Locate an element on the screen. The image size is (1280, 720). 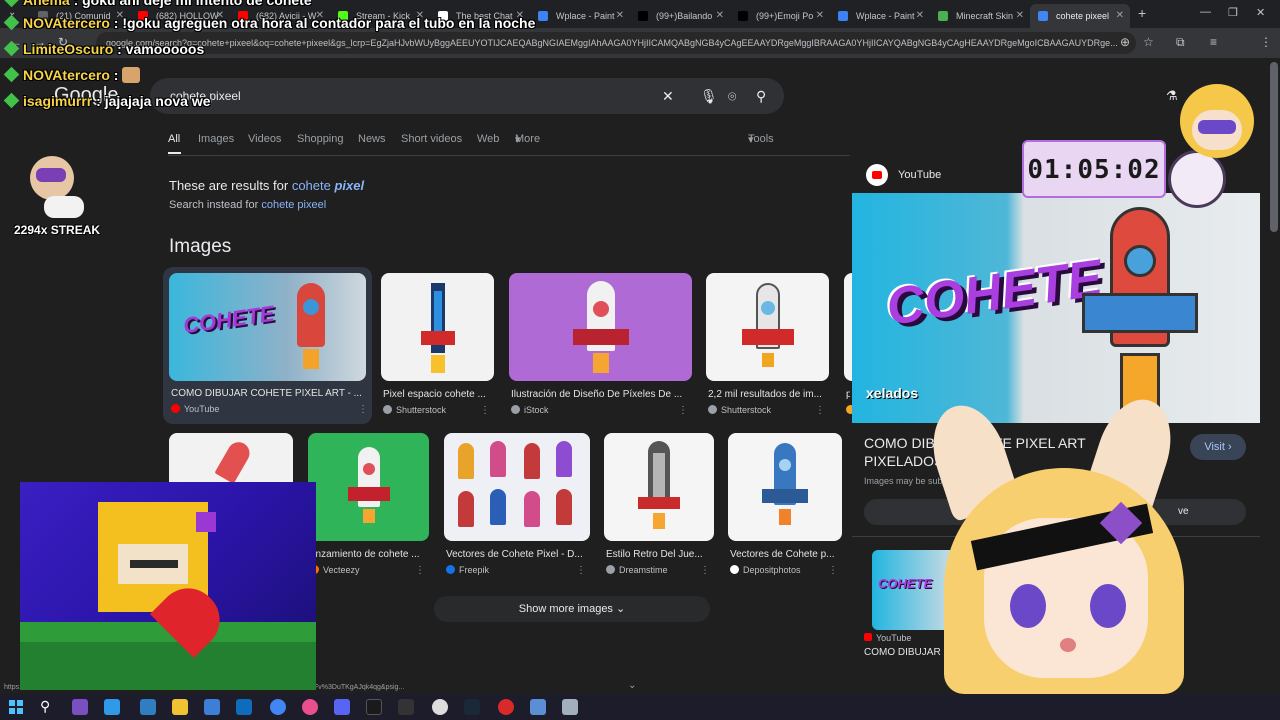
original-query-link: cohete pixeel is located at coordinates (293, 205).